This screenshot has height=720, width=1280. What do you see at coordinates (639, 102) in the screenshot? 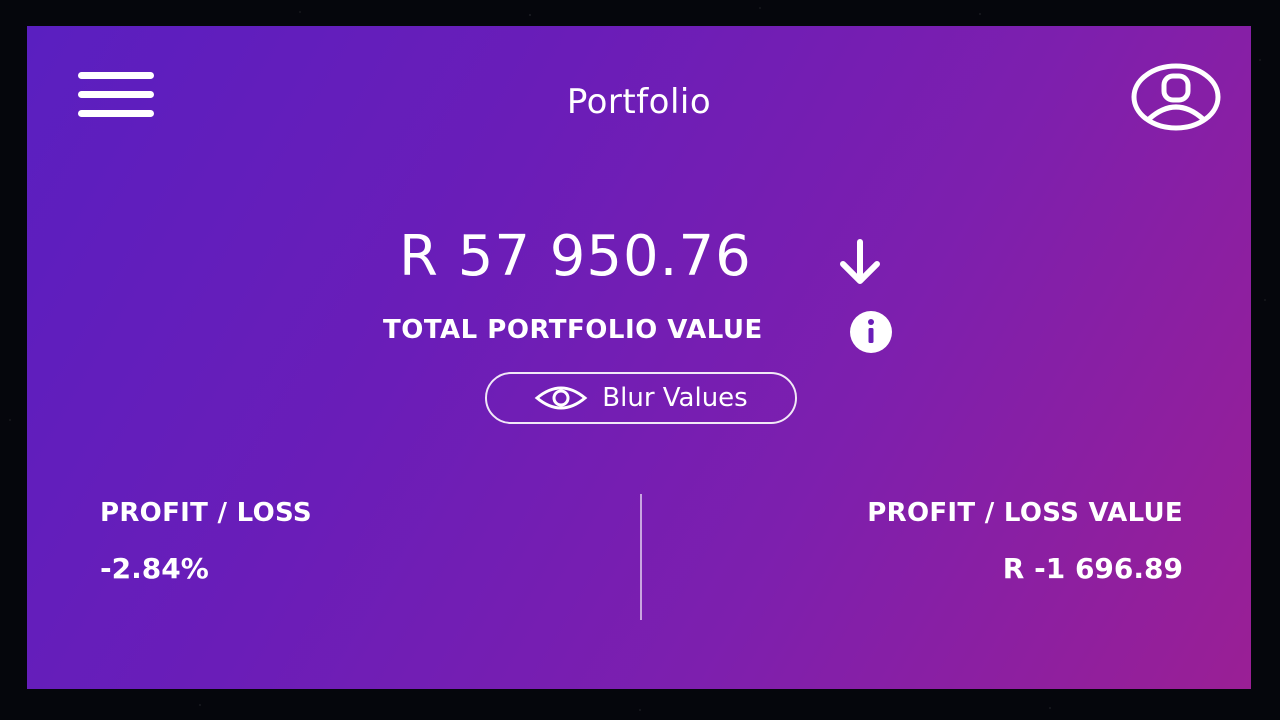
I see `page-title: Portfolio` at bounding box center [639, 102].